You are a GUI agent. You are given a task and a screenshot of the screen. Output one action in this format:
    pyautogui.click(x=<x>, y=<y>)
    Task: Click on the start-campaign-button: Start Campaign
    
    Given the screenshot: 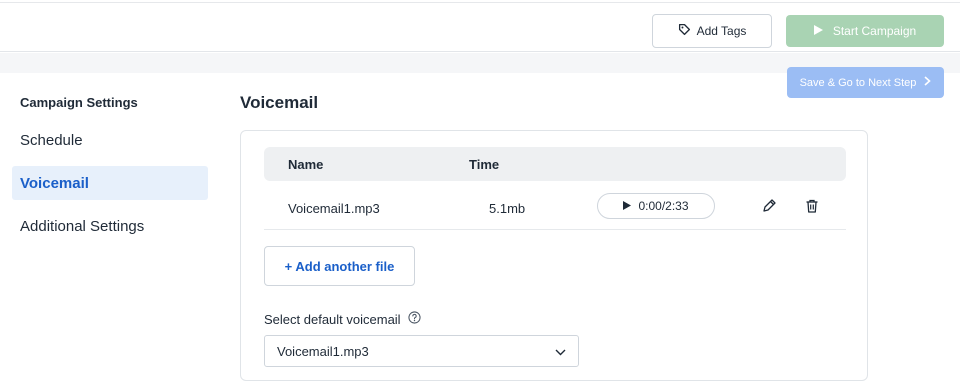 What is the action you would take?
    pyautogui.click(x=865, y=31)
    